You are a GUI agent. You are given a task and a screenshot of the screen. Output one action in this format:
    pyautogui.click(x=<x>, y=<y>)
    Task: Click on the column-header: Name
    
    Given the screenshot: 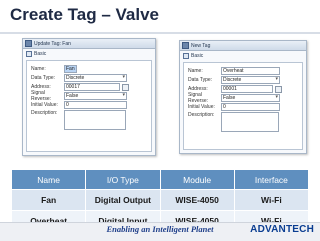 What is the action you would take?
    pyautogui.click(x=48, y=179)
    